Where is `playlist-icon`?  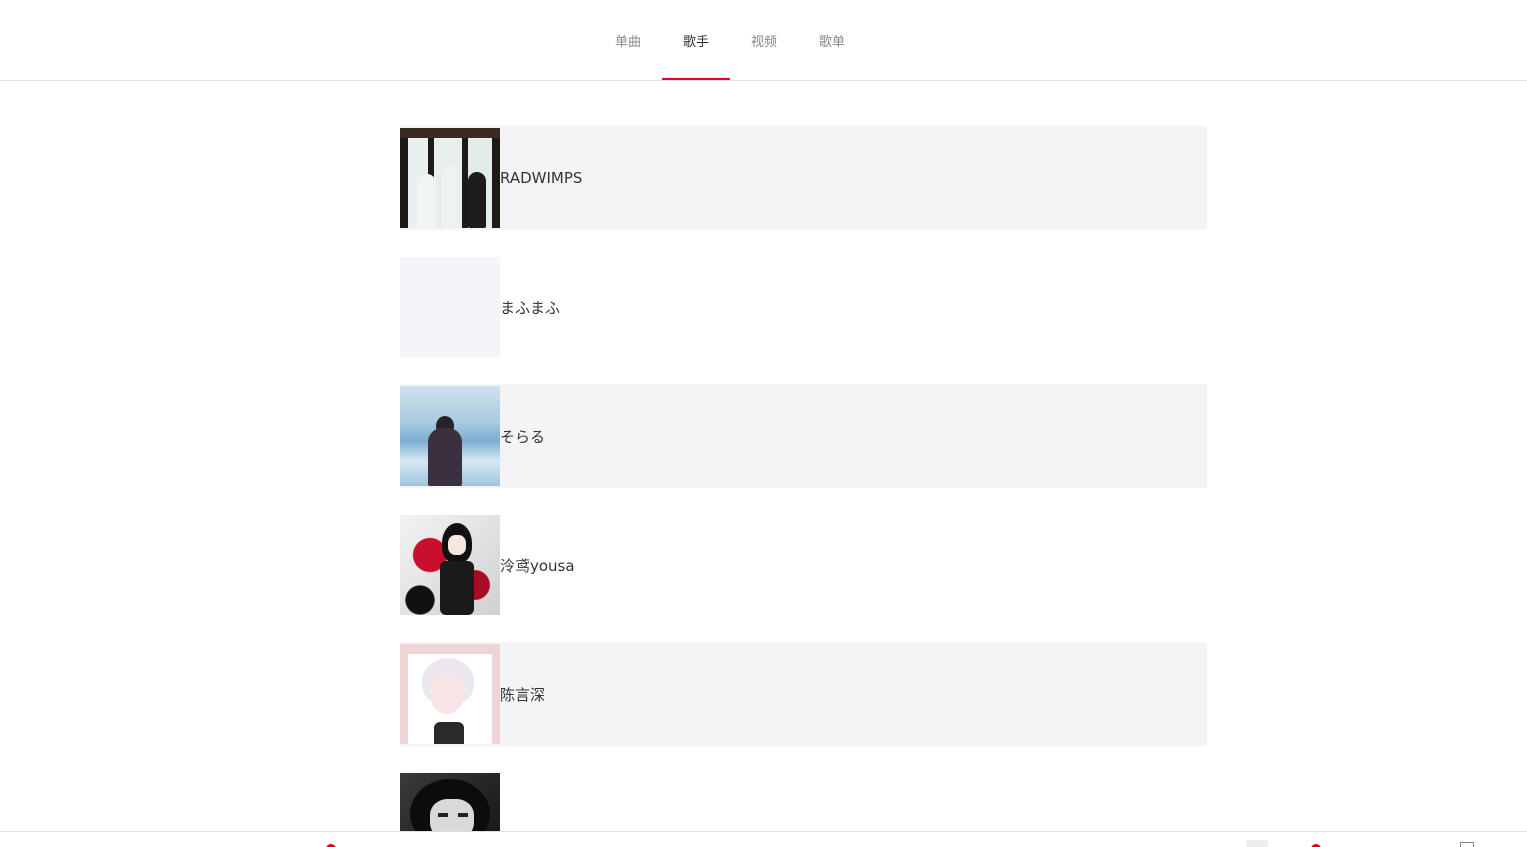
playlist-icon is located at coordinates (1467, 844).